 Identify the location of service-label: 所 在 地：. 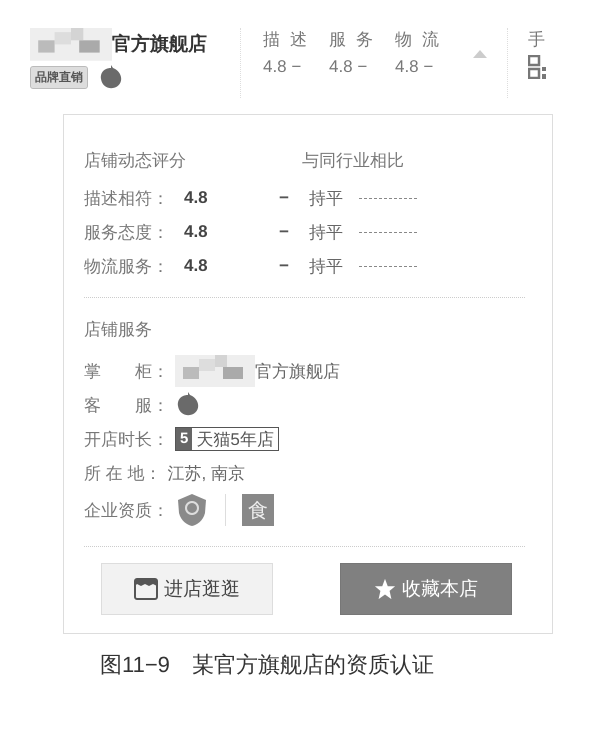
(123, 473).